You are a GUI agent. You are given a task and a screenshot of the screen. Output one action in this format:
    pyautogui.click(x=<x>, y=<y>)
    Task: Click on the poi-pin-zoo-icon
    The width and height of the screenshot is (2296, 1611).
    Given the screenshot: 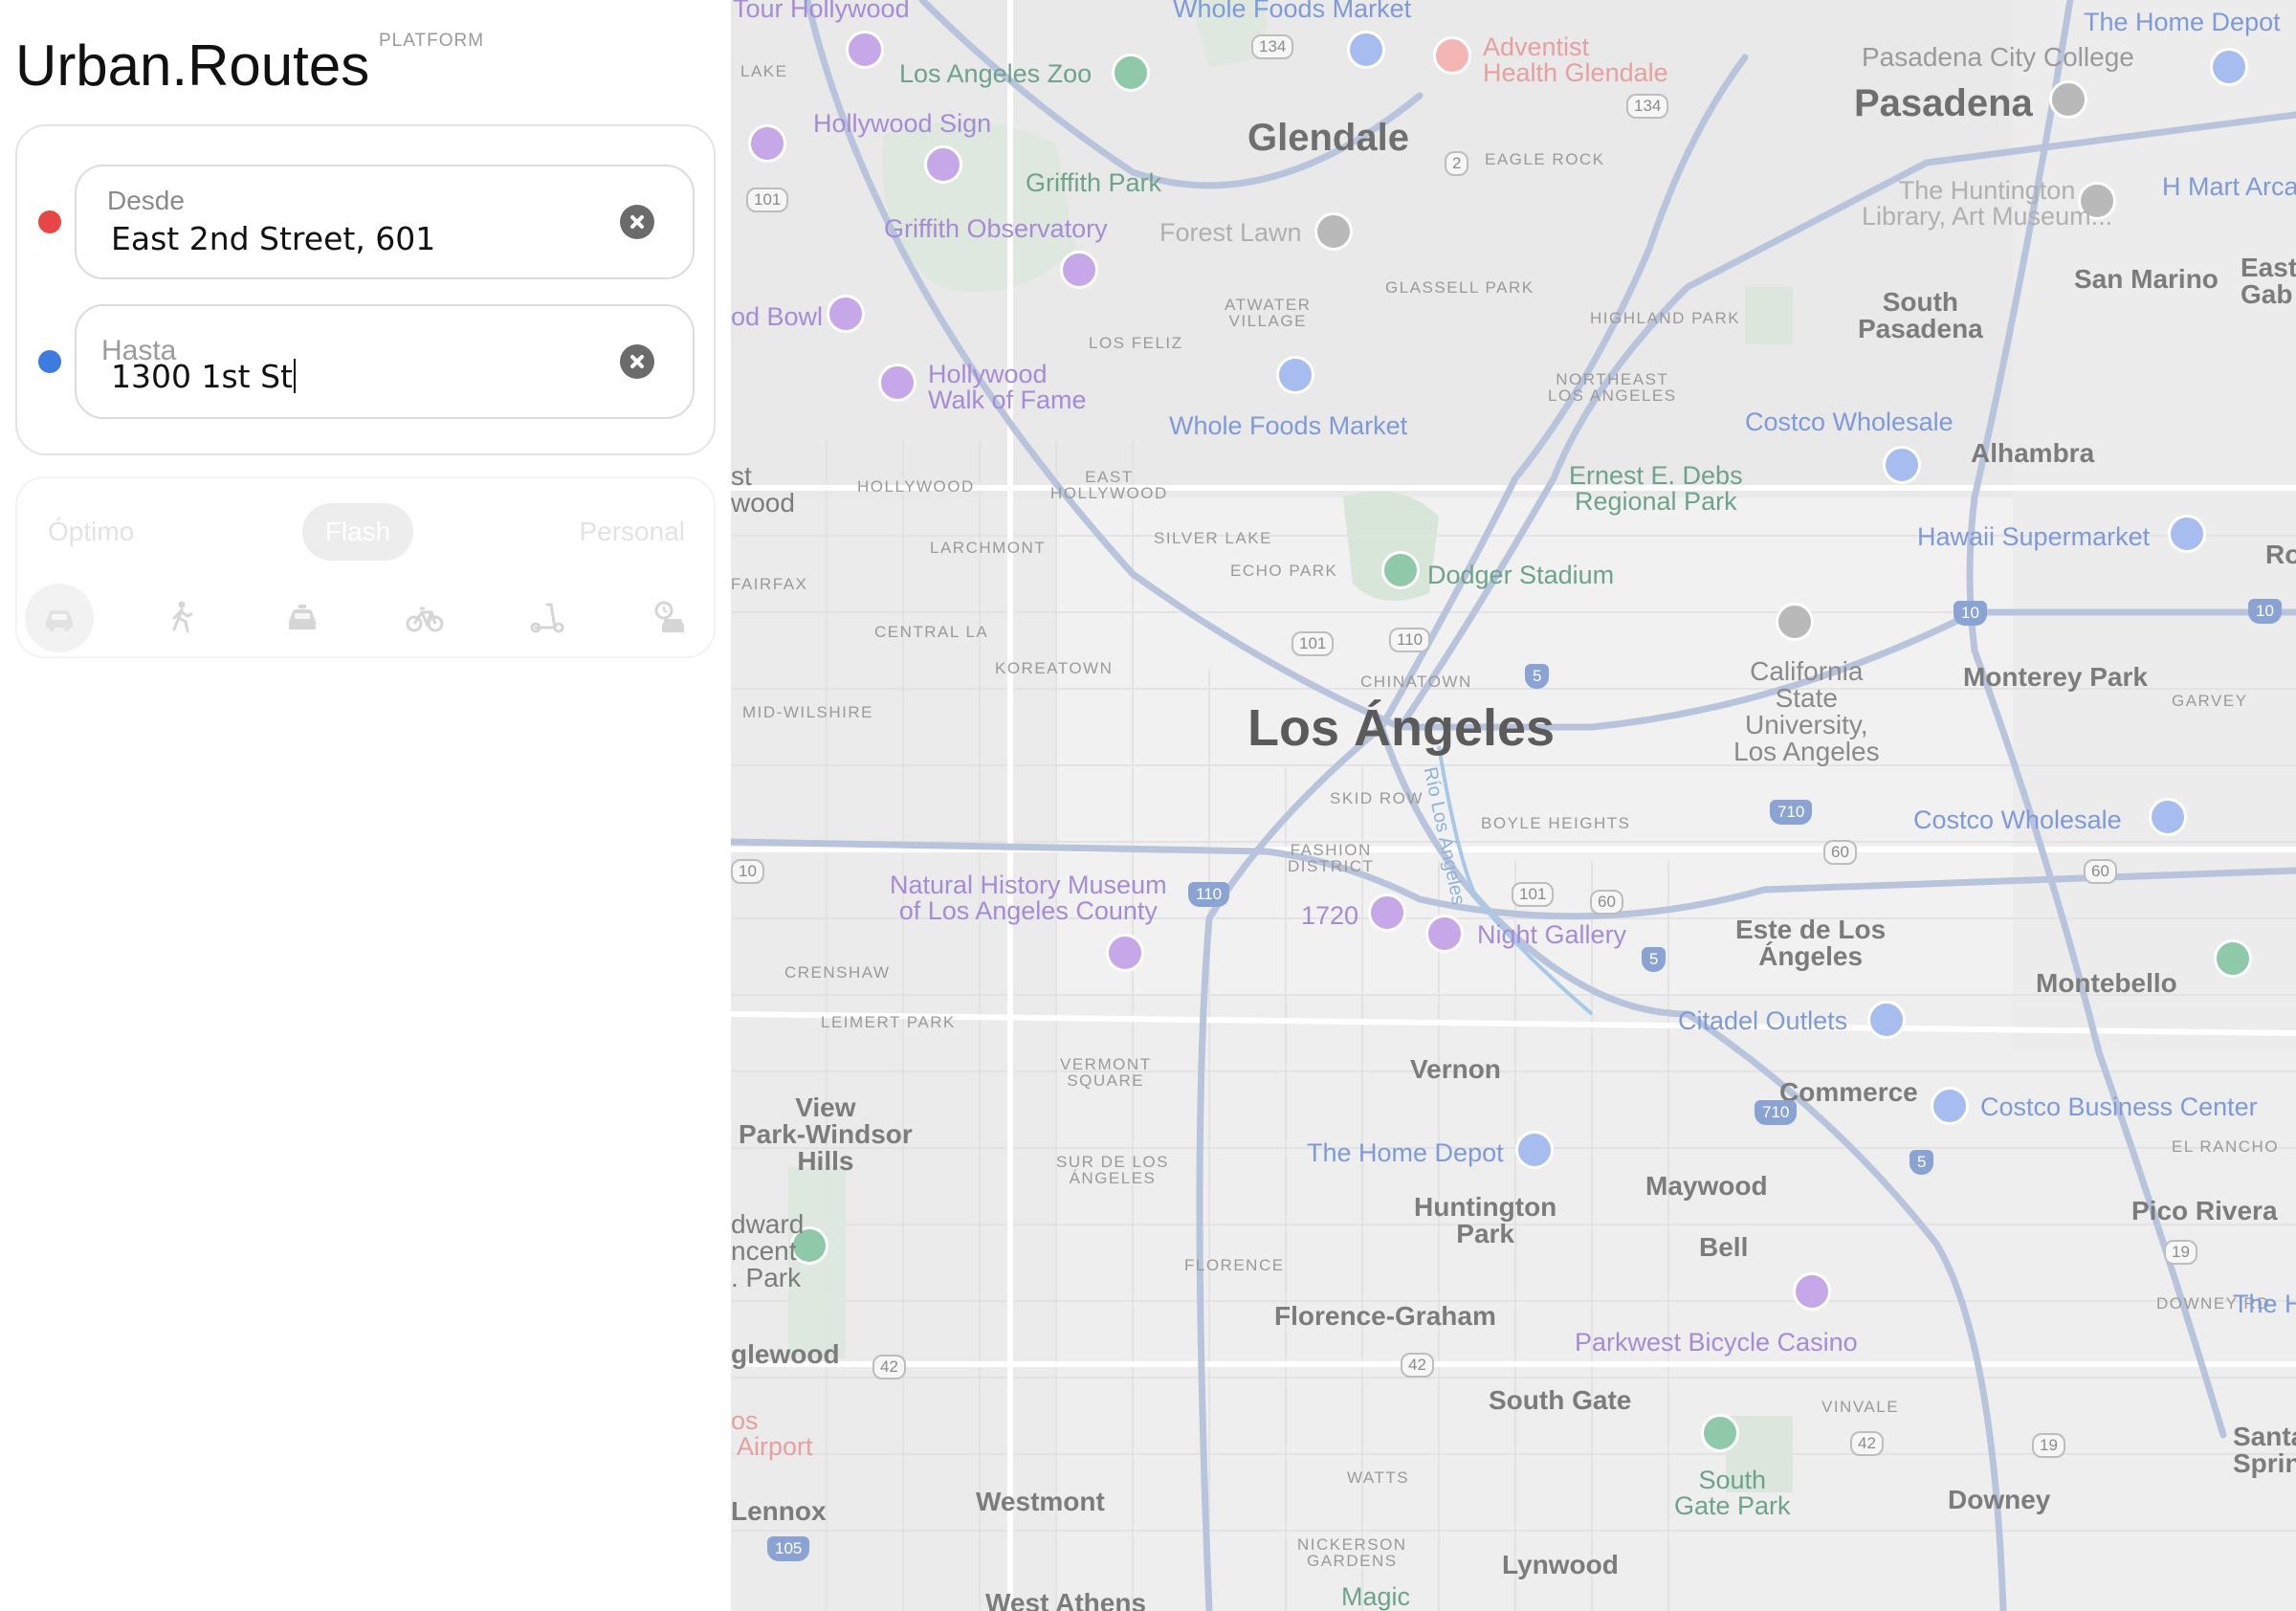 What is the action you would take?
    pyautogui.click(x=1131, y=73)
    